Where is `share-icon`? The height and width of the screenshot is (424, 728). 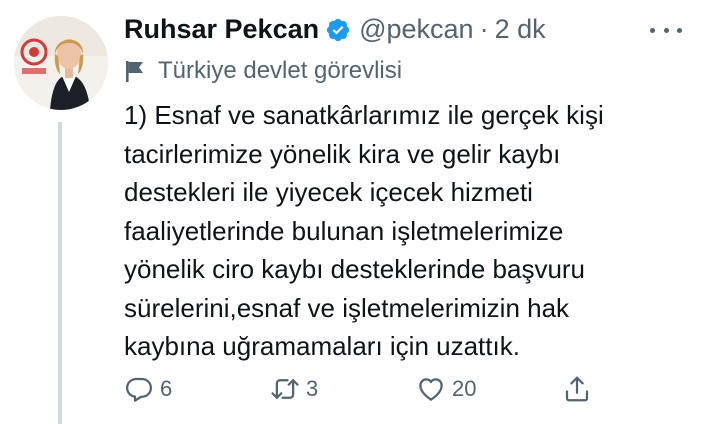 share-icon is located at coordinates (577, 389).